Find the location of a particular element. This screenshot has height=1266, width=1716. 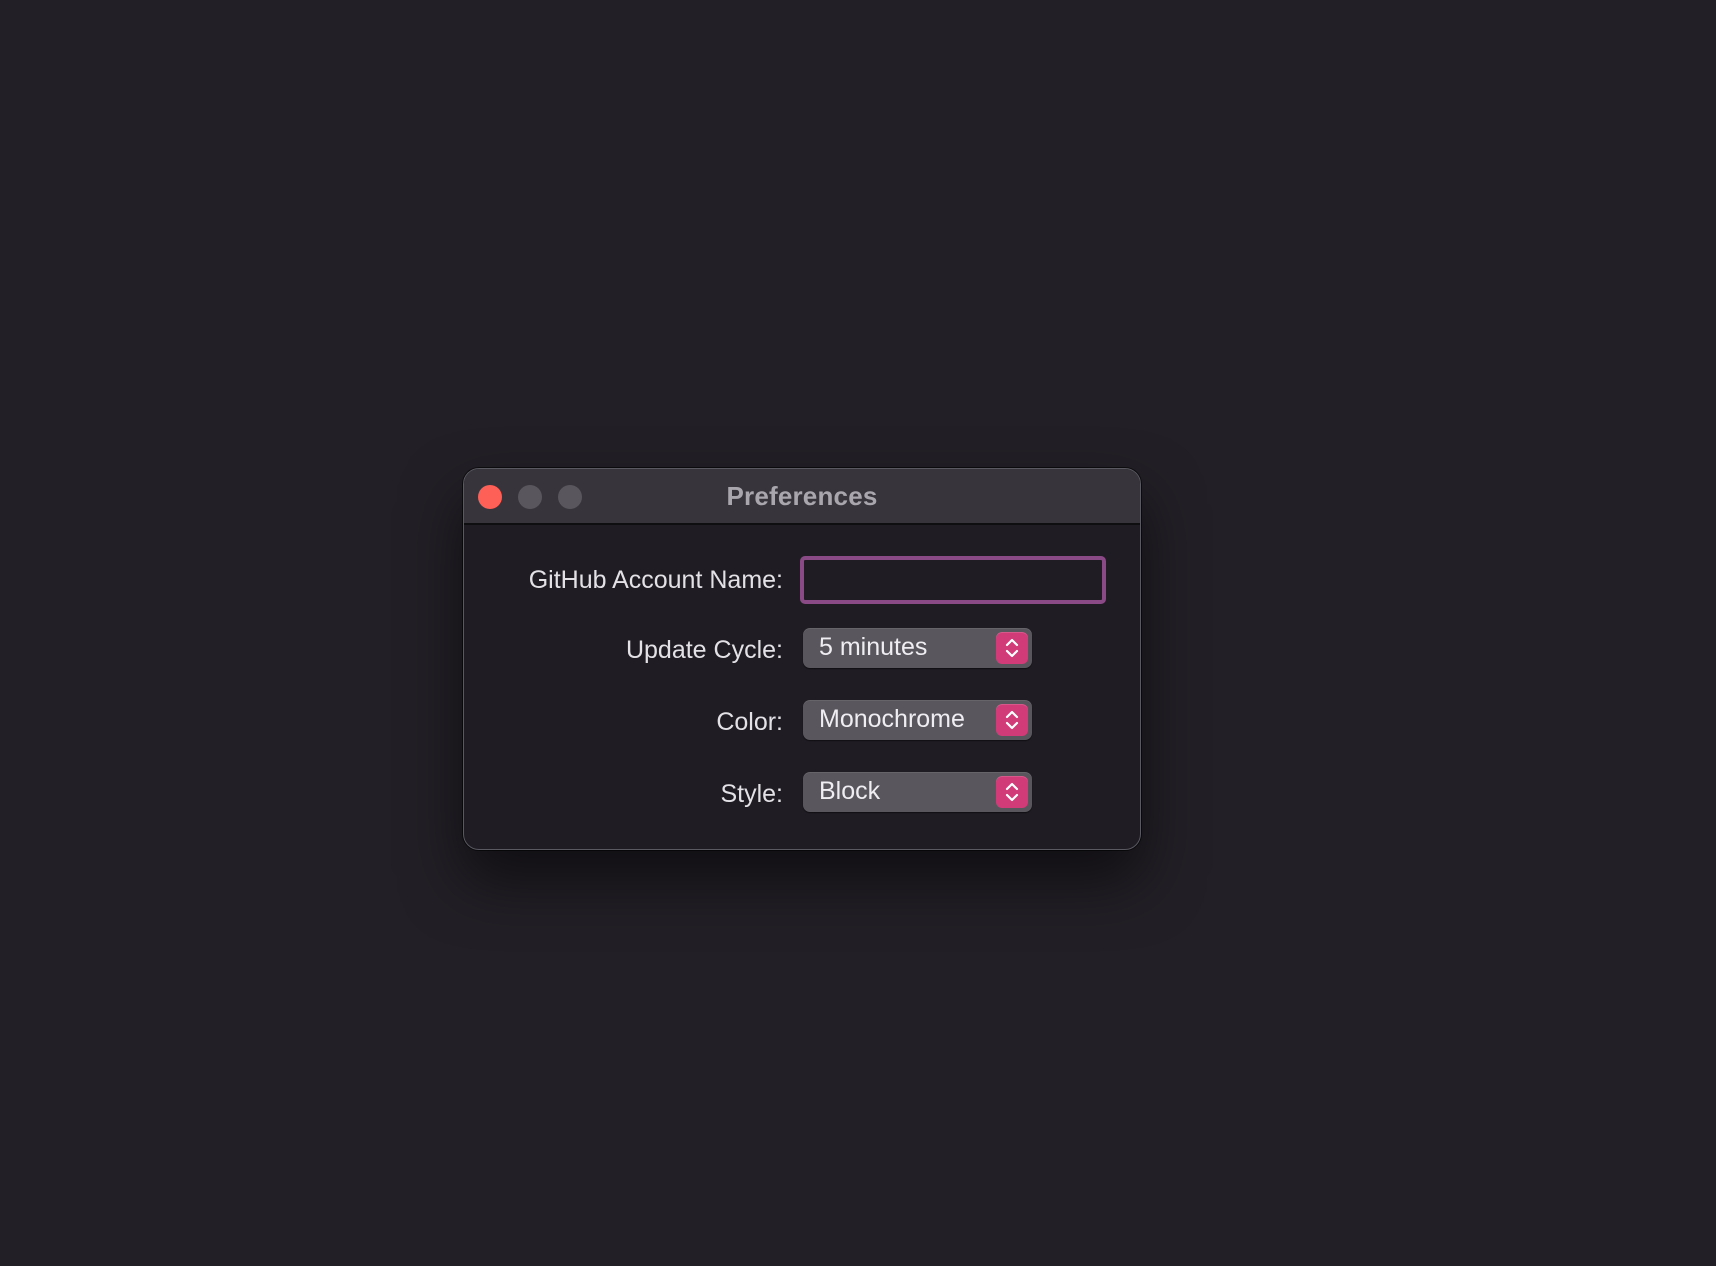

style-value: Block is located at coordinates (850, 791).